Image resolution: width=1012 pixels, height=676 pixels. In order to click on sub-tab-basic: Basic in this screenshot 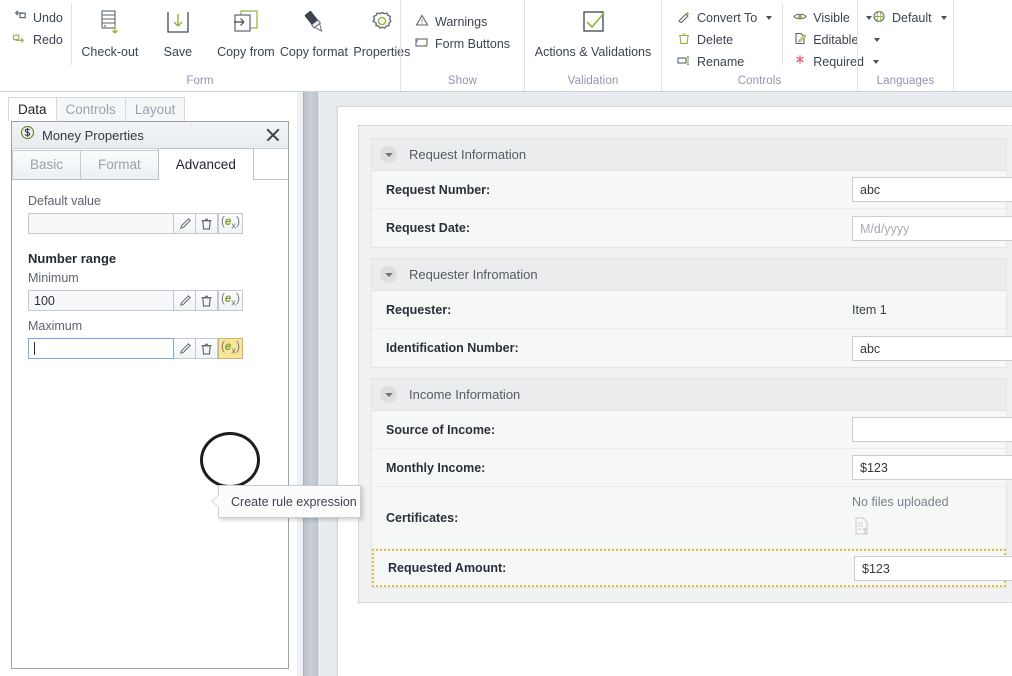, I will do `click(47, 164)`.